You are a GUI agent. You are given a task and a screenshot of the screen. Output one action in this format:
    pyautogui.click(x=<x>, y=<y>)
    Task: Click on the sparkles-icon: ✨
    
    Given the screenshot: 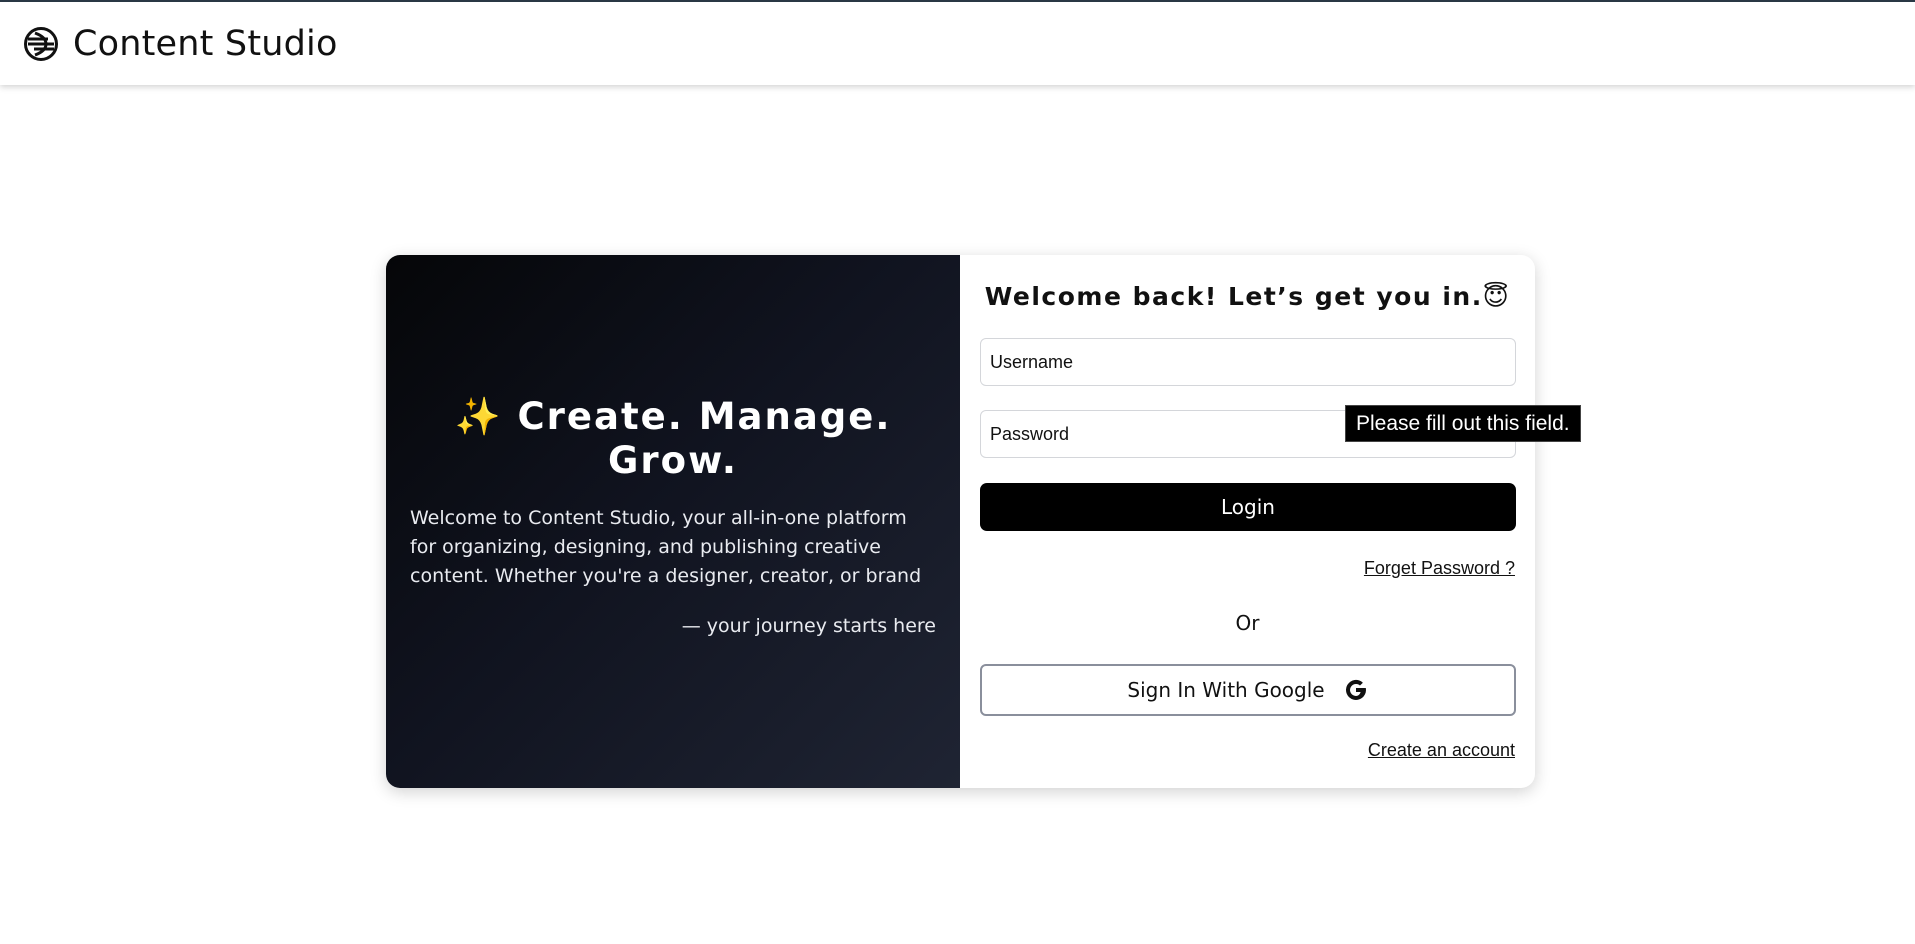 What is the action you would take?
    pyautogui.click(x=478, y=416)
    